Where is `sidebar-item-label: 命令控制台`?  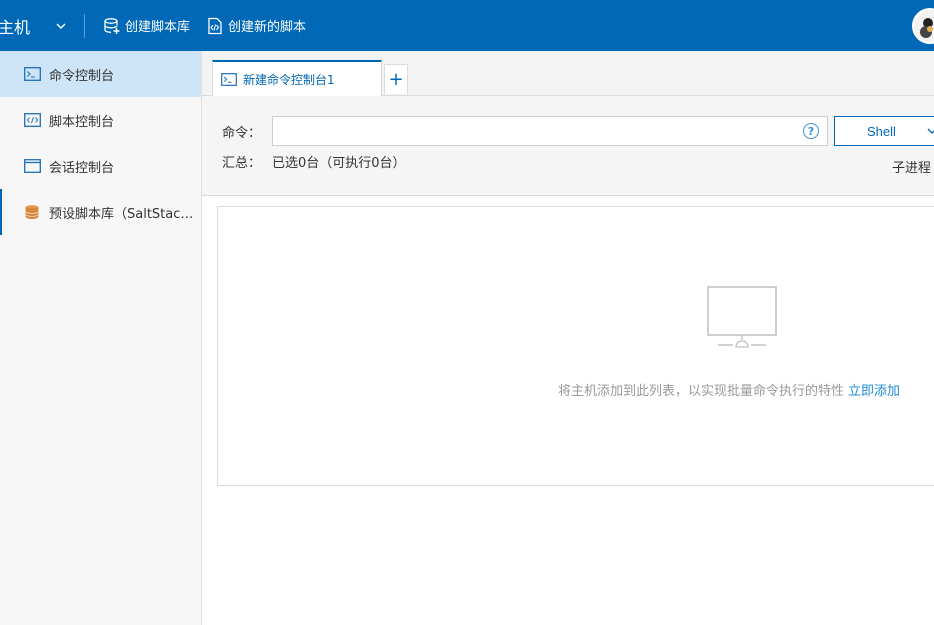 sidebar-item-label: 命令控制台 is located at coordinates (82, 76).